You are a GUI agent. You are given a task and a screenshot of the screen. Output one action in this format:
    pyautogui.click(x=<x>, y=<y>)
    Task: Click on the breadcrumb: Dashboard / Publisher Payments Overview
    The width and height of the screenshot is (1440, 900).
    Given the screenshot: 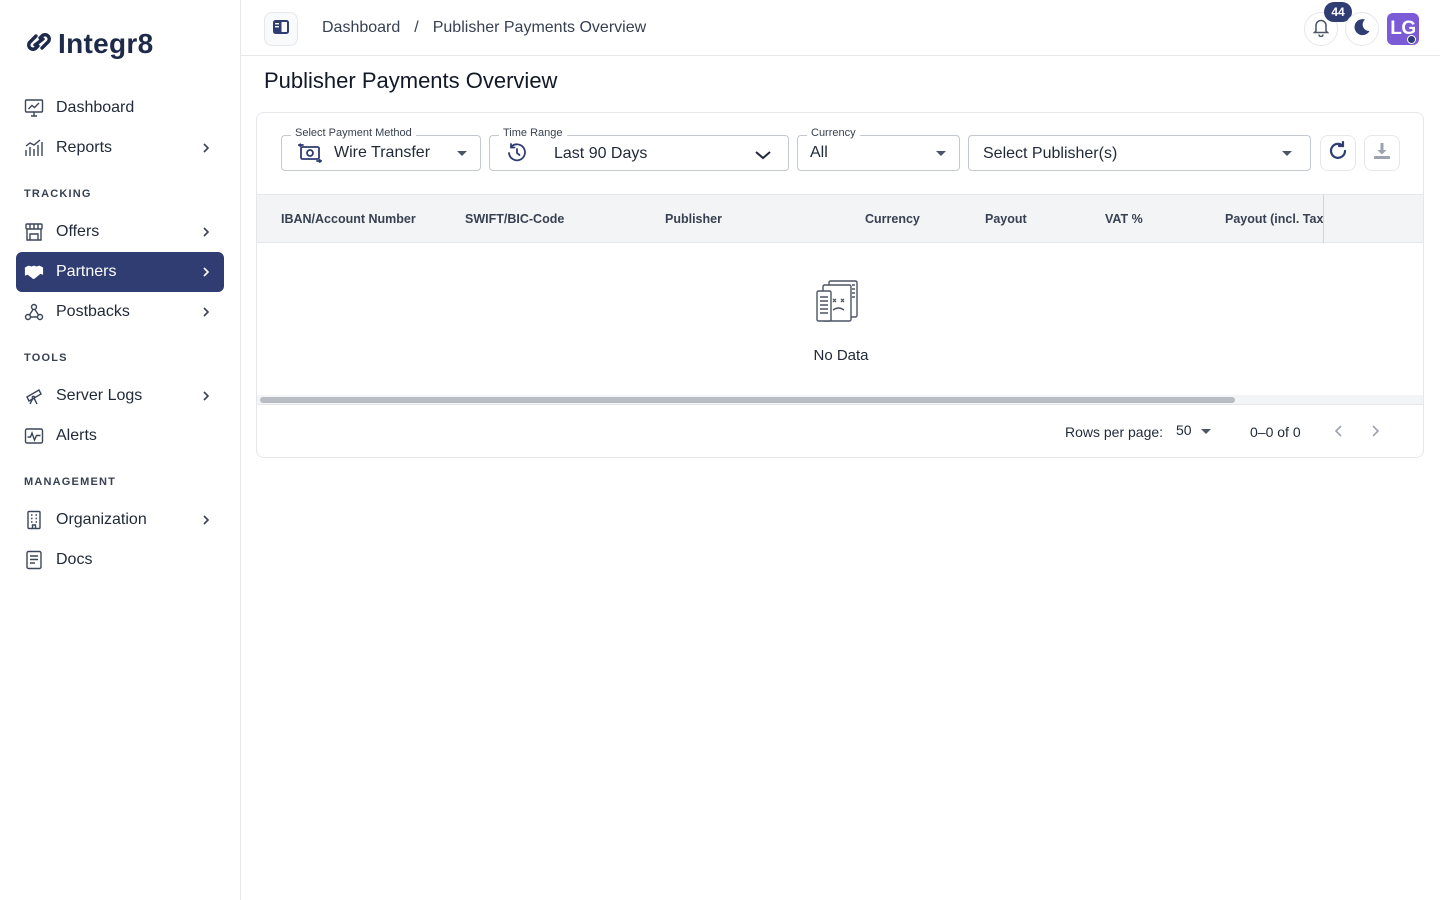 What is the action you would take?
    pyautogui.click(x=484, y=28)
    